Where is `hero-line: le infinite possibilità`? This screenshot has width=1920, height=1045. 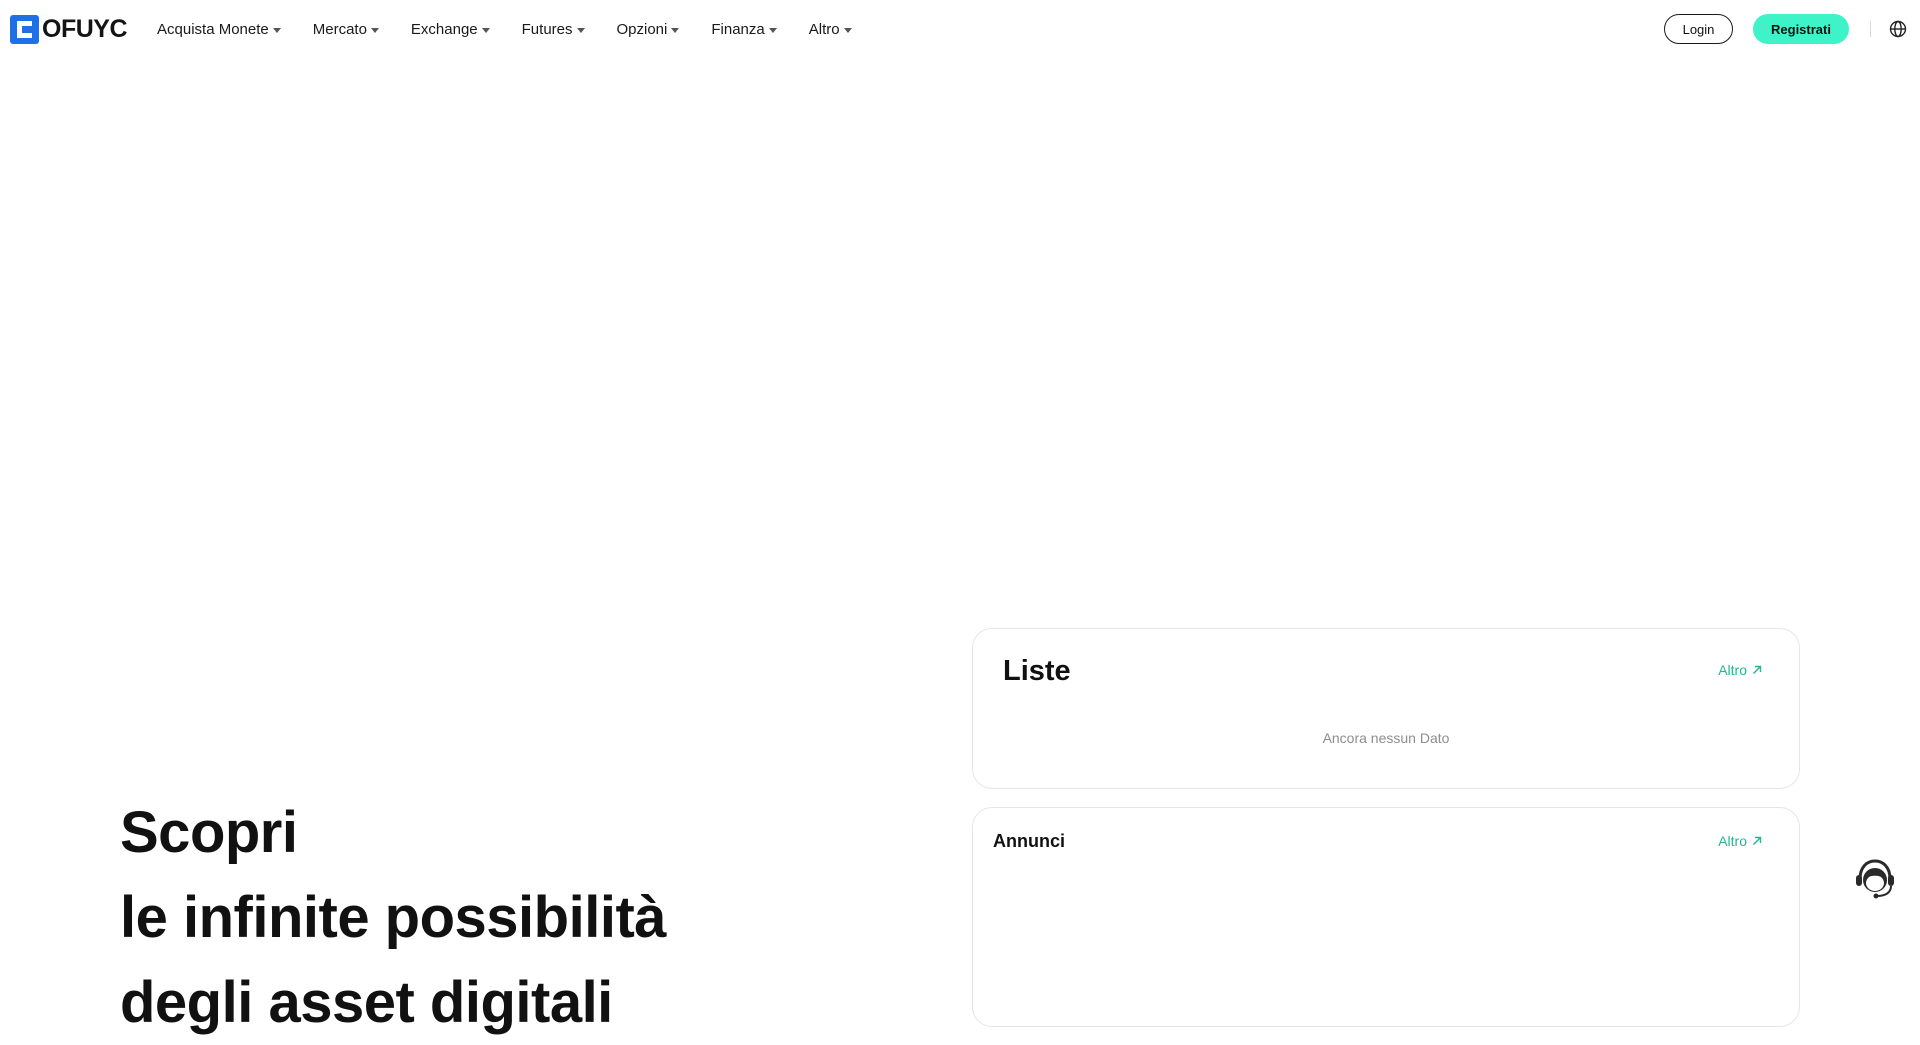
hero-line: le infinite possibilità is located at coordinates (393, 917).